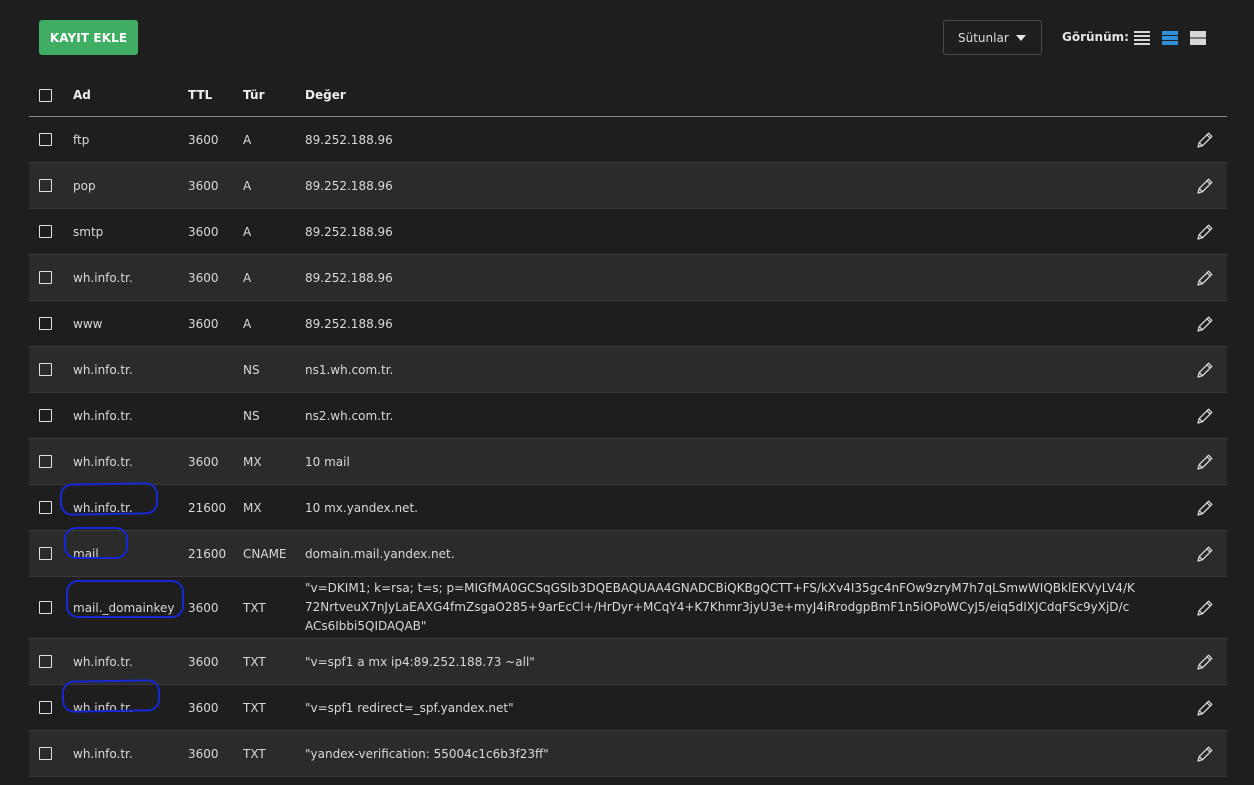 This screenshot has width=1254, height=785. Describe the element at coordinates (200, 95) in the screenshot. I see `header-ttl: TTL` at that location.